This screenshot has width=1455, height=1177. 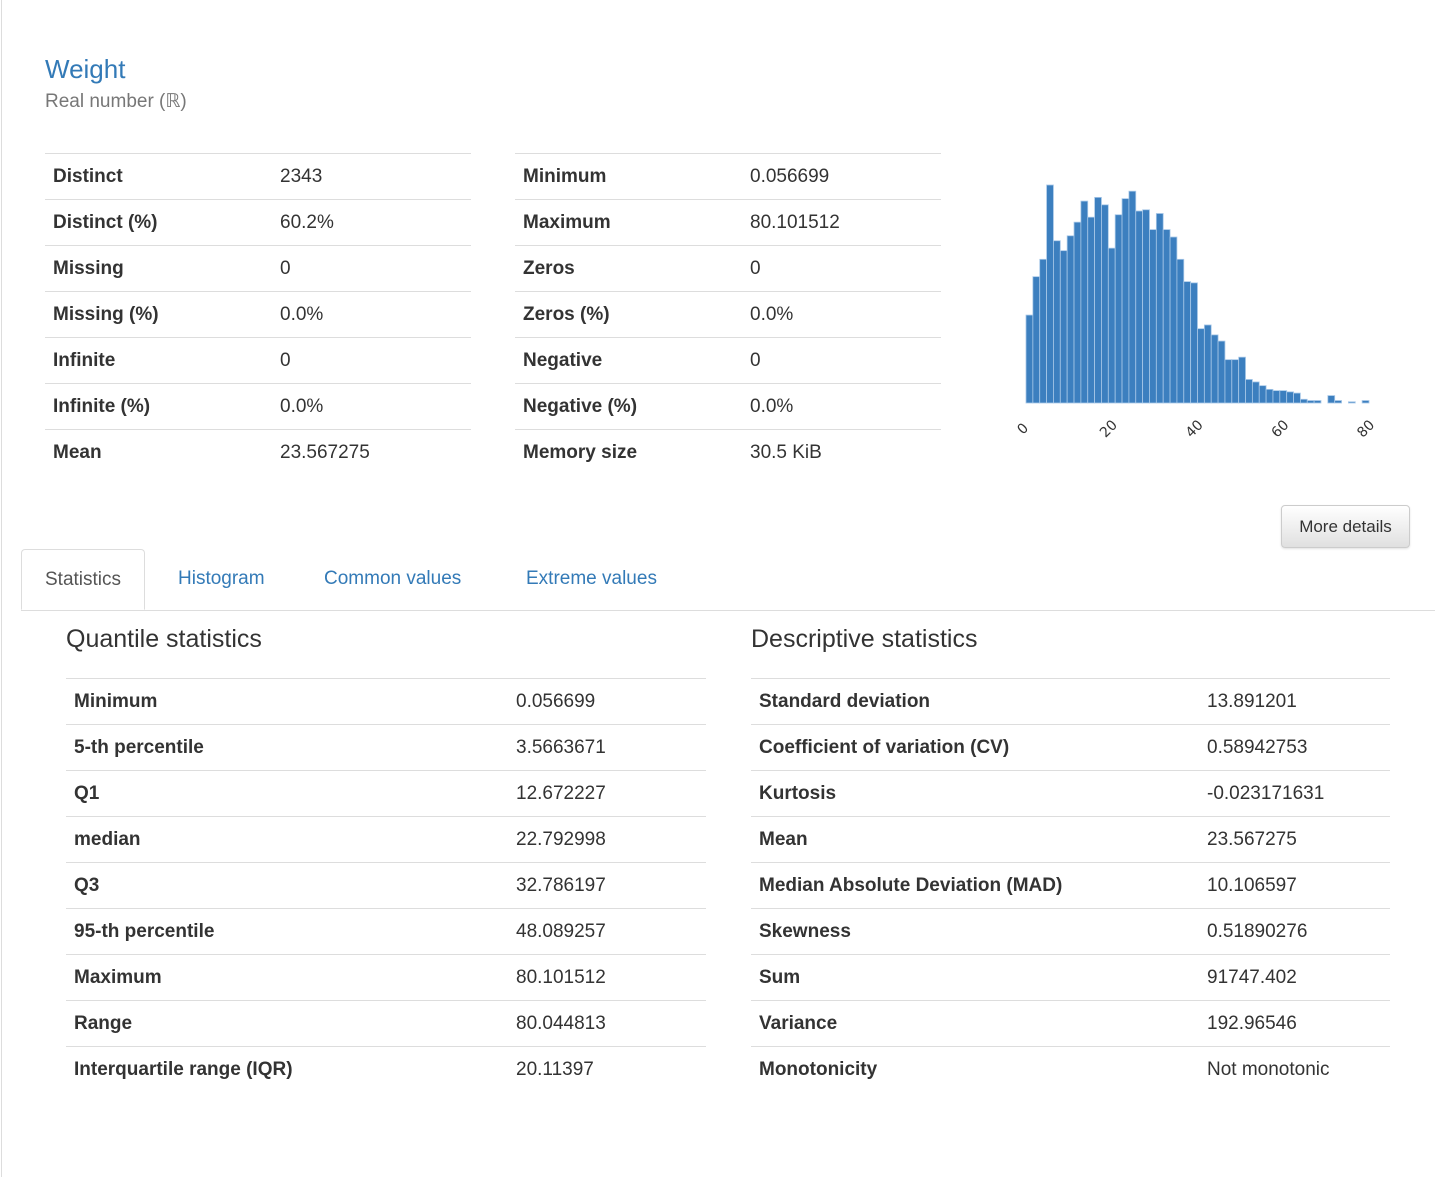 I want to click on row-label: Q3, so click(x=287, y=885).